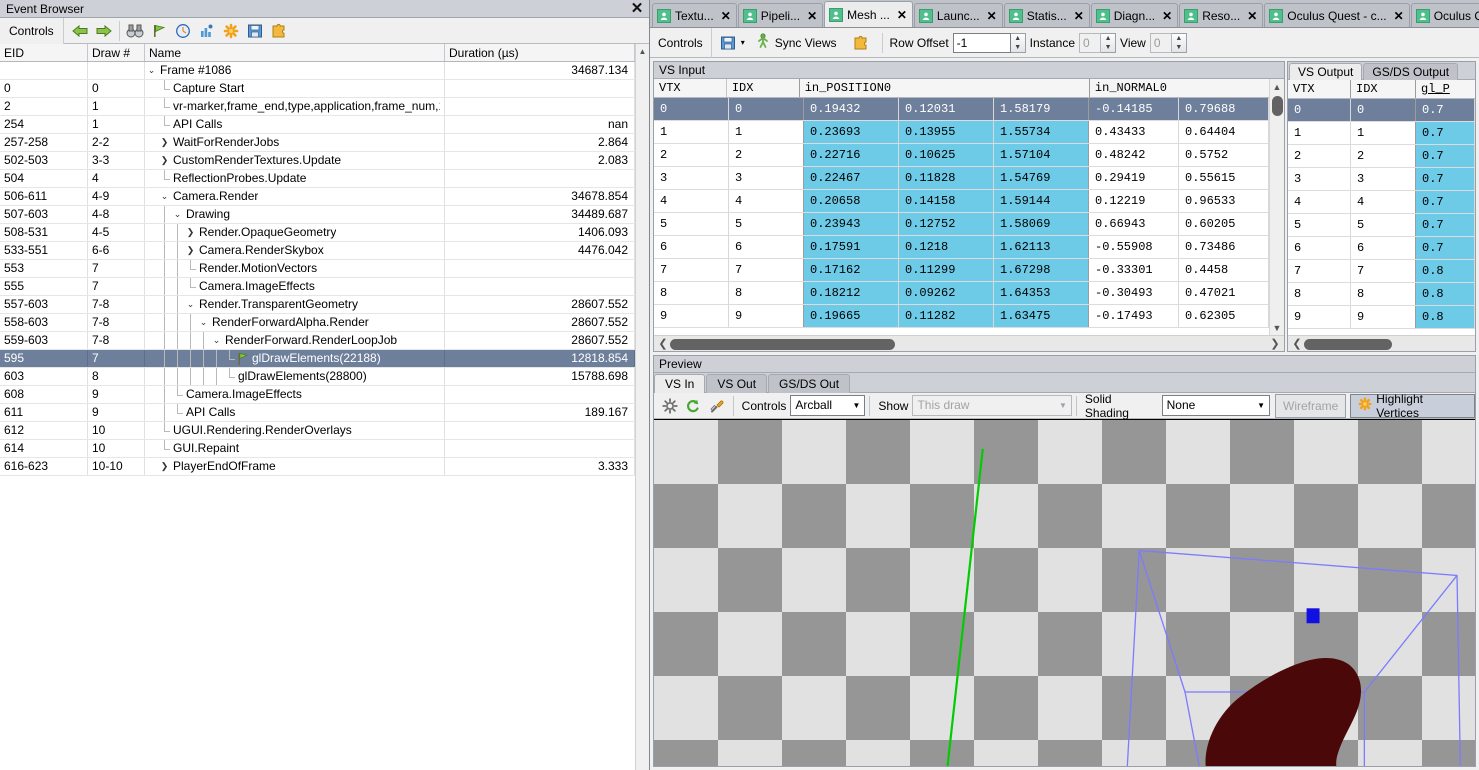 This screenshot has width=1479, height=770. Describe the element at coordinates (642, 407) in the screenshot. I see `event-browser-scrollbar: ▲` at that location.